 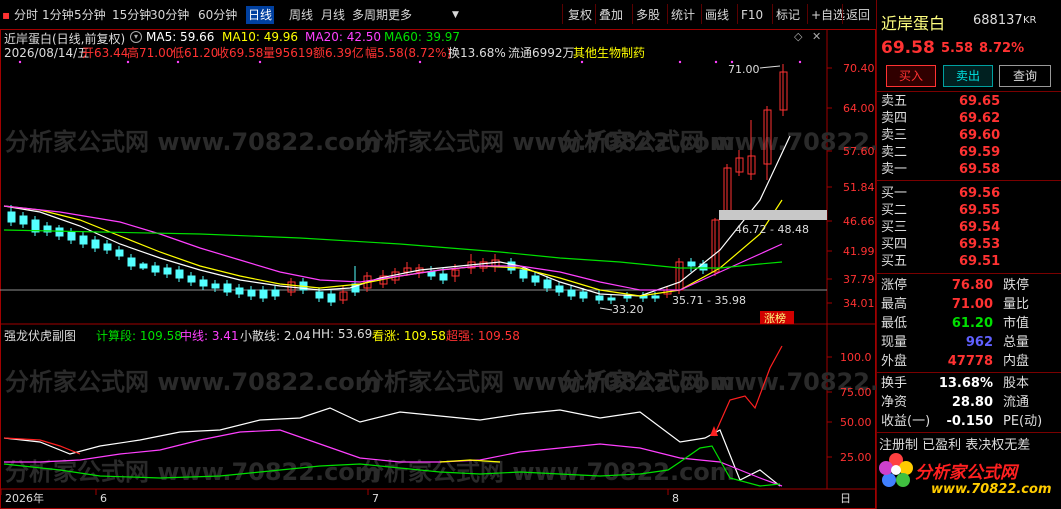 I want to click on sell-button: 卖出, so click(x=968, y=76).